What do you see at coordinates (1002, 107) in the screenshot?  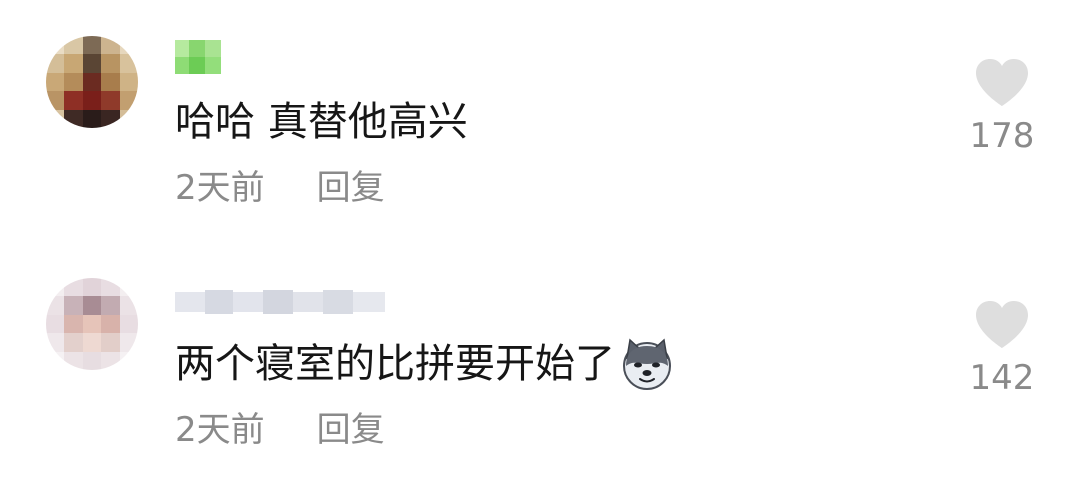 I see `like-button: 178` at bounding box center [1002, 107].